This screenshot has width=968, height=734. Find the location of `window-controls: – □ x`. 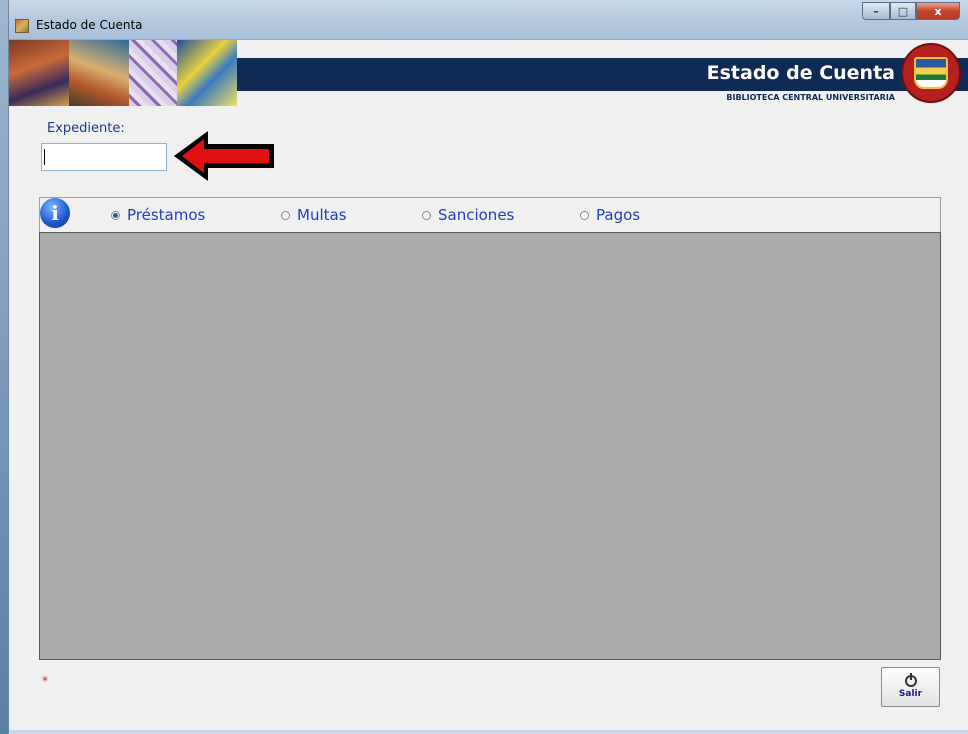

window-controls: – □ x is located at coordinates (911, 11).